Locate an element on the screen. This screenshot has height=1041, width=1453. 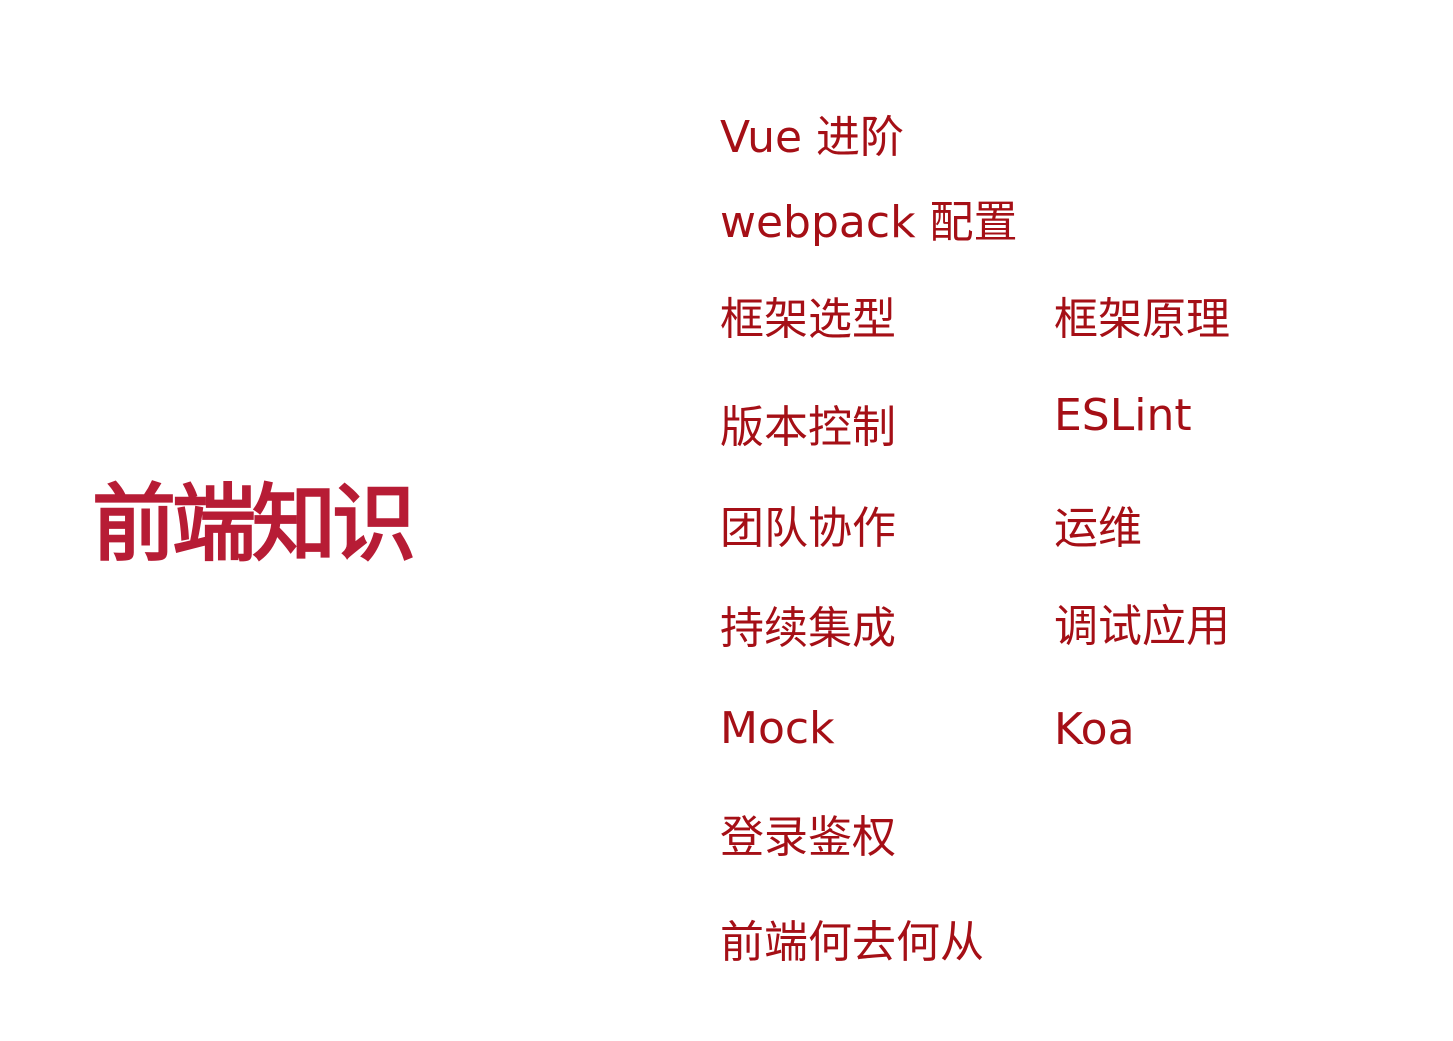
topic-webpack: webpack 配置 is located at coordinates (869, 222).